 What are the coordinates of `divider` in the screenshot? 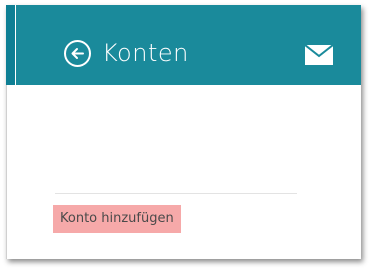 It's located at (176, 193).